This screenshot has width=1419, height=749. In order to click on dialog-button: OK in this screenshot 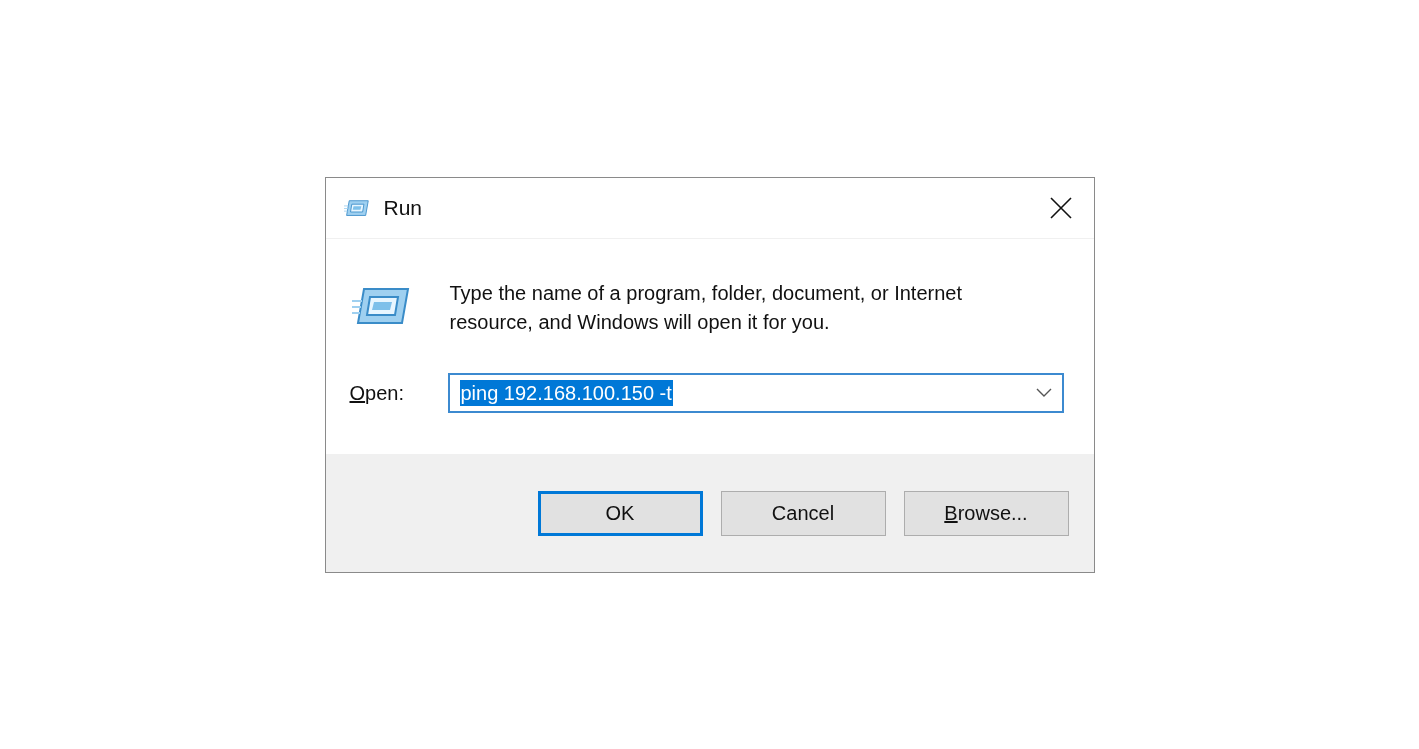, I will do `click(620, 513)`.